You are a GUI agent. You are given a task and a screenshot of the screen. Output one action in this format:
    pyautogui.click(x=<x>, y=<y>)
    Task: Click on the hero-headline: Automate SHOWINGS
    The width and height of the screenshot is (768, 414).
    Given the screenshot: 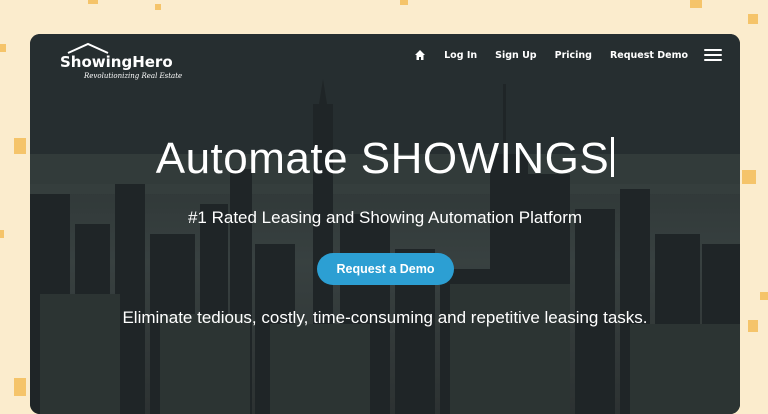 What is the action you would take?
    pyautogui.click(x=385, y=159)
    